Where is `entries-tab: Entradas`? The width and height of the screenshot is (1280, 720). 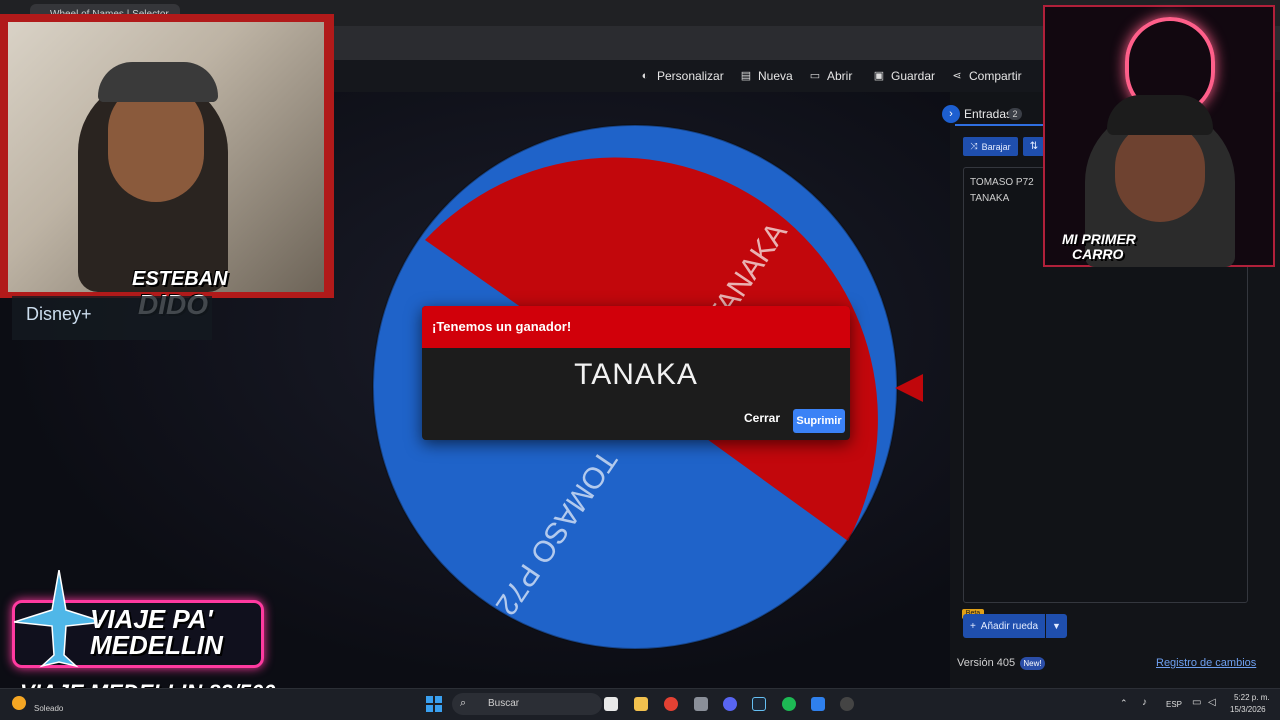 entries-tab: Entradas is located at coordinates (988, 114).